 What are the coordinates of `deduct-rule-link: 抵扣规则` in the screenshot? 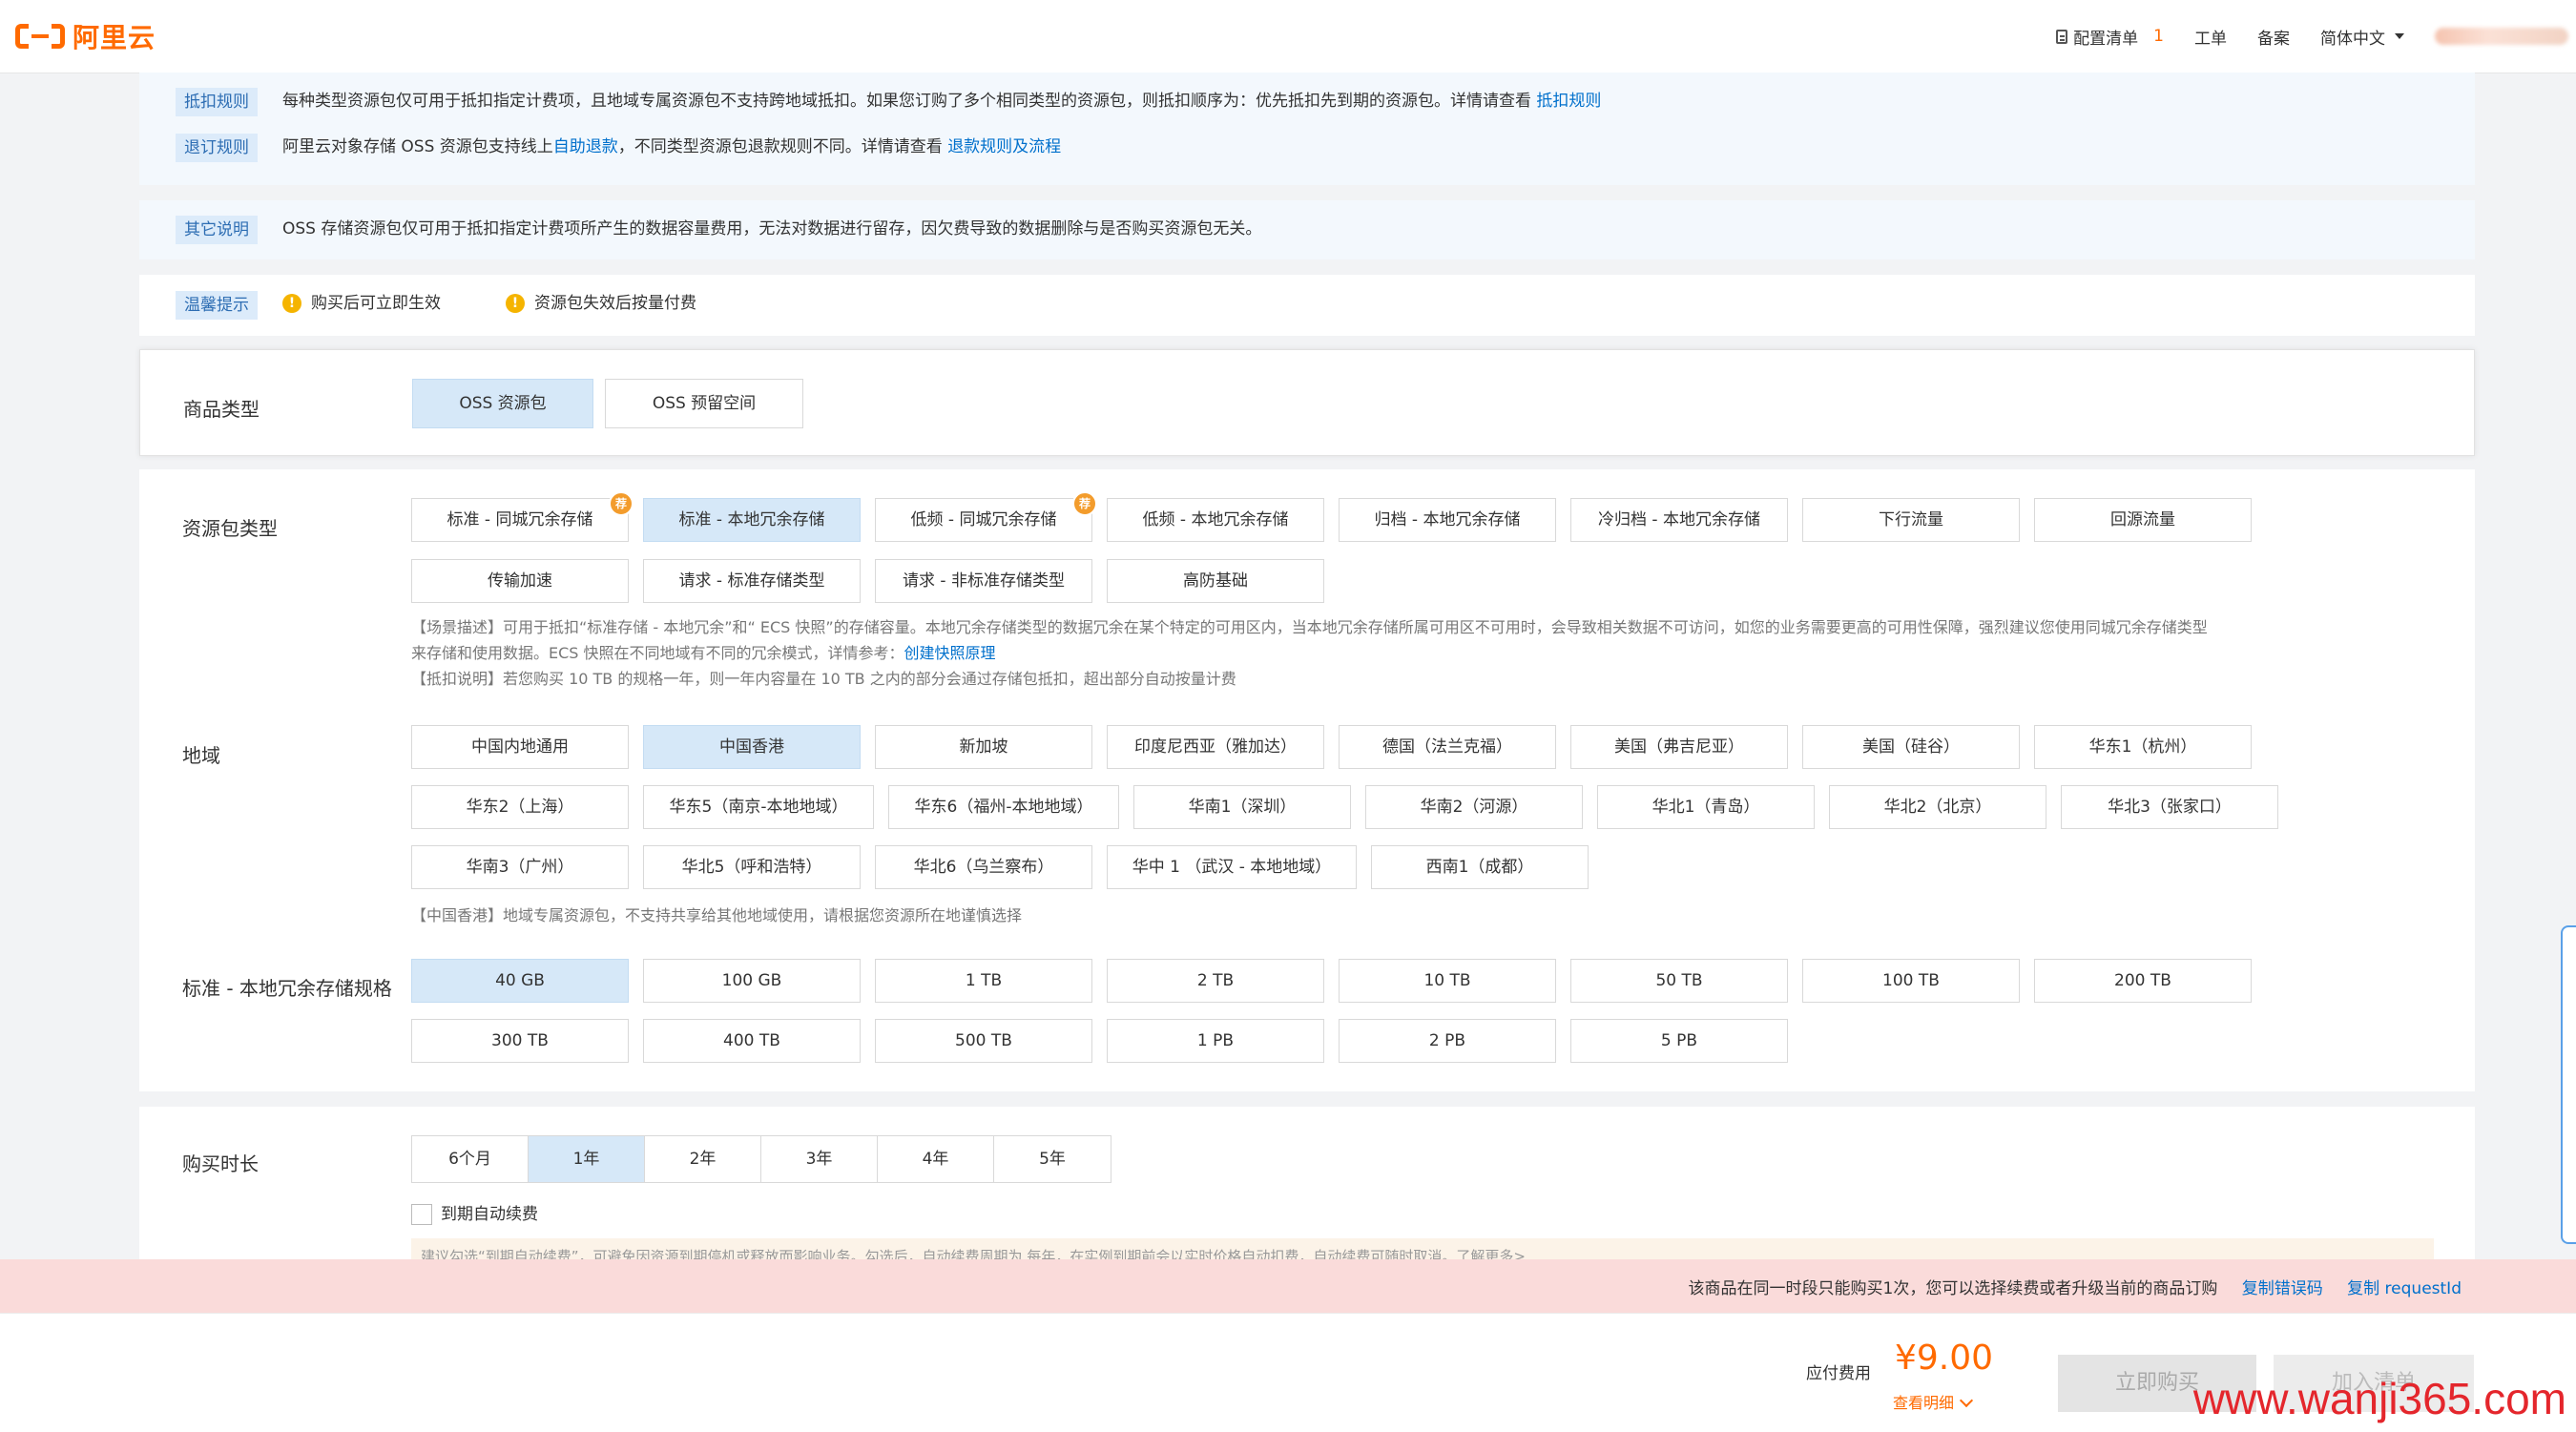 It's located at (1568, 101).